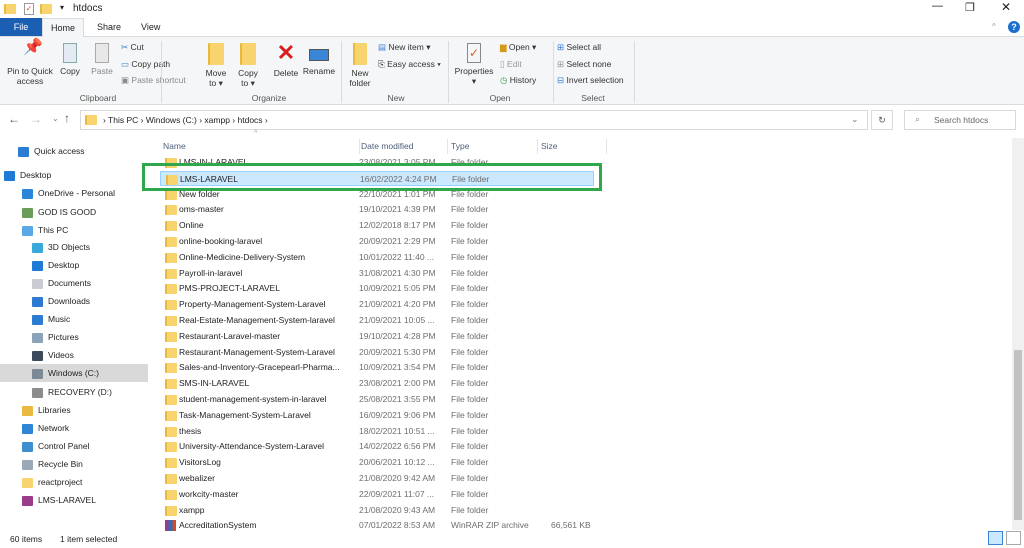 Image resolution: width=1024 pixels, height=548 pixels. I want to click on forward-button: →, so click(36, 119).